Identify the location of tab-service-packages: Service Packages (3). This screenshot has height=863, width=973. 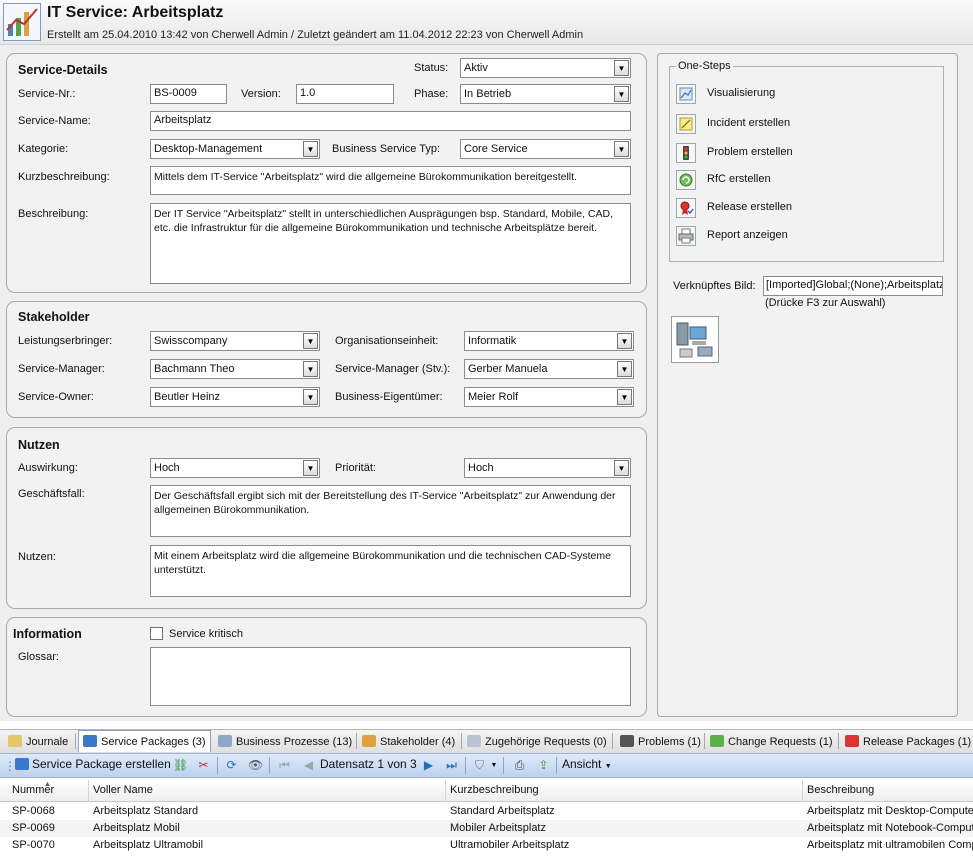
(144, 741).